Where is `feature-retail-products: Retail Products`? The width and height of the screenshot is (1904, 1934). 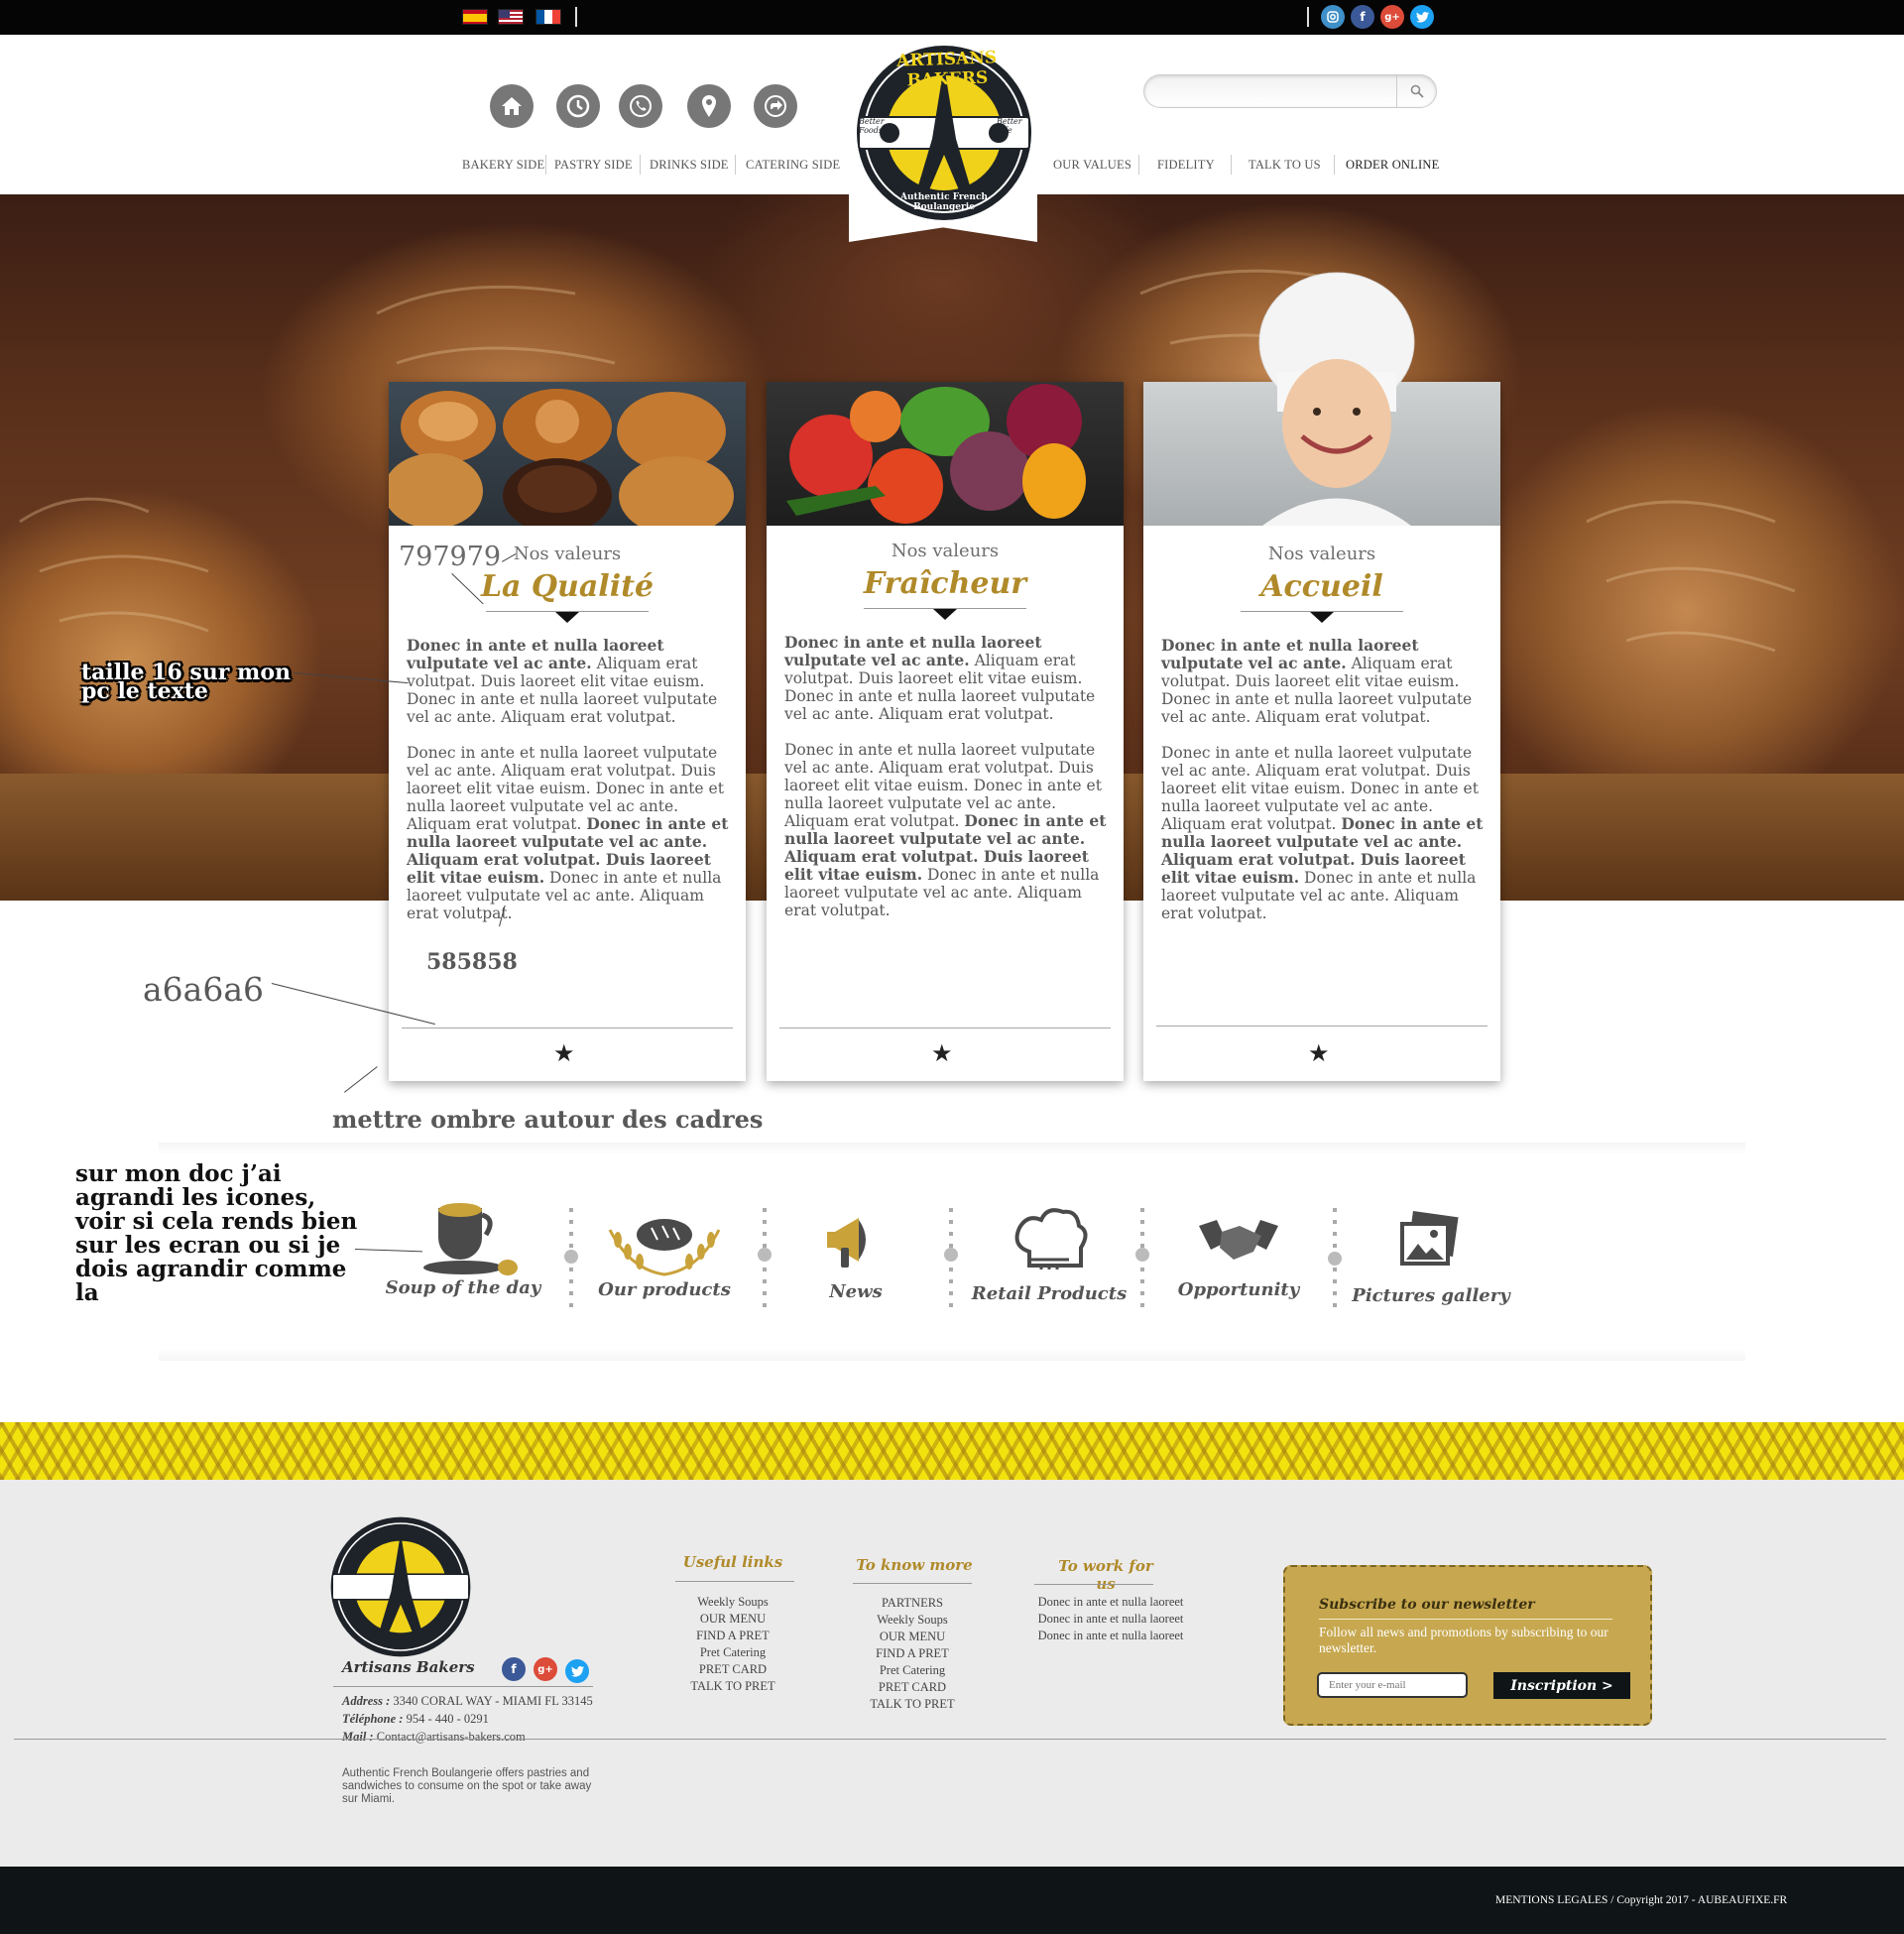
feature-retail-products: Retail Products is located at coordinates (1049, 1247).